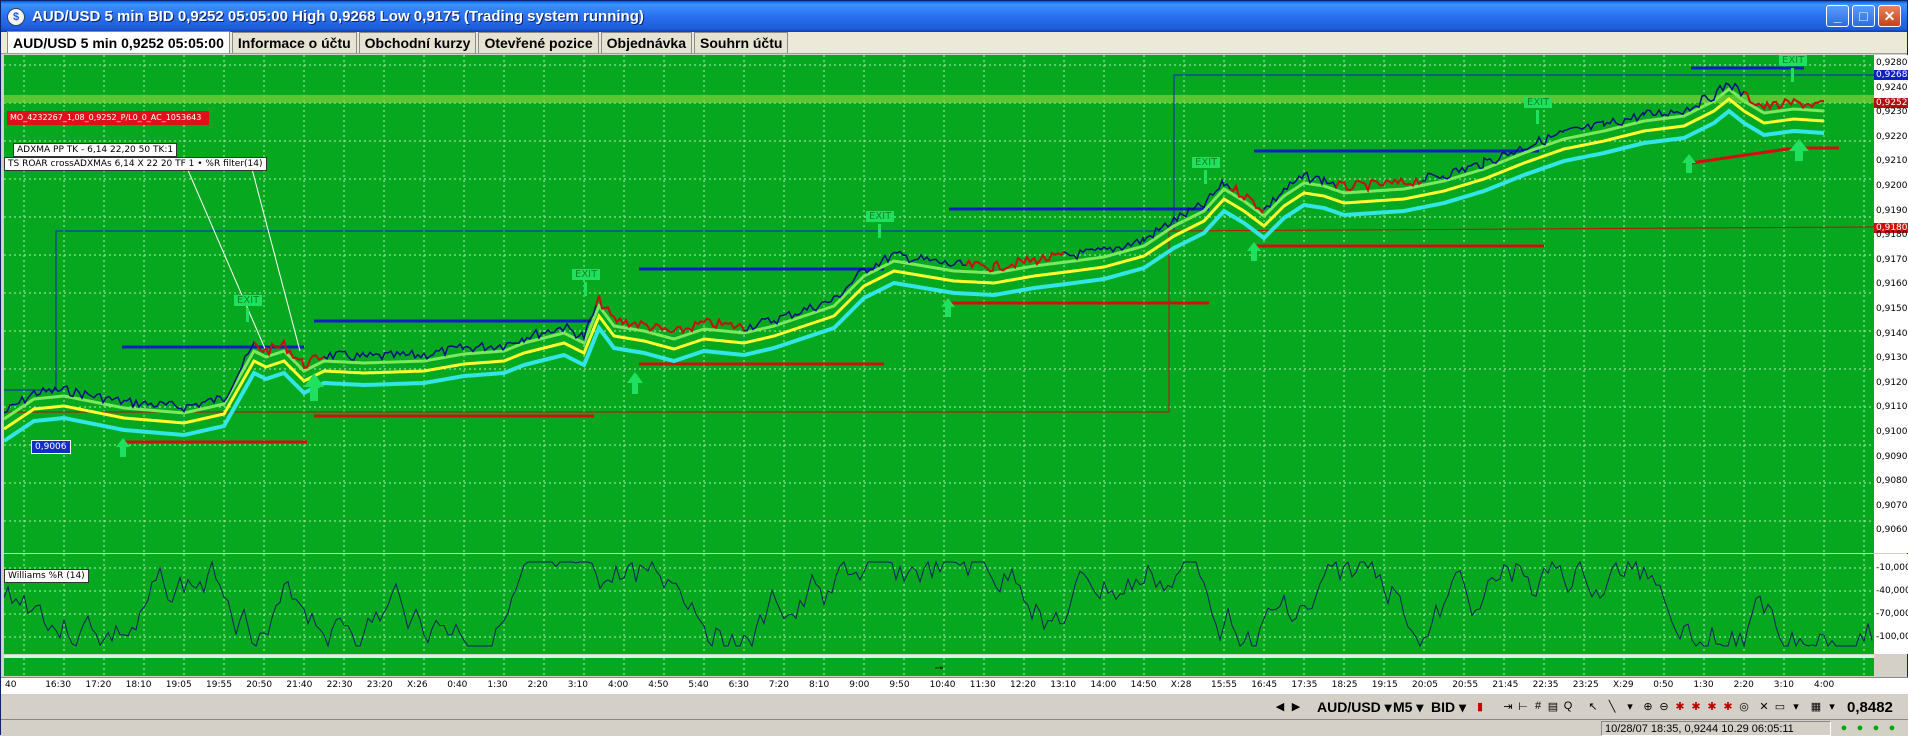 This screenshot has height=736, width=1908. Describe the element at coordinates (1612, 706) in the screenshot. I see `line-tool-icon: ╲` at that location.